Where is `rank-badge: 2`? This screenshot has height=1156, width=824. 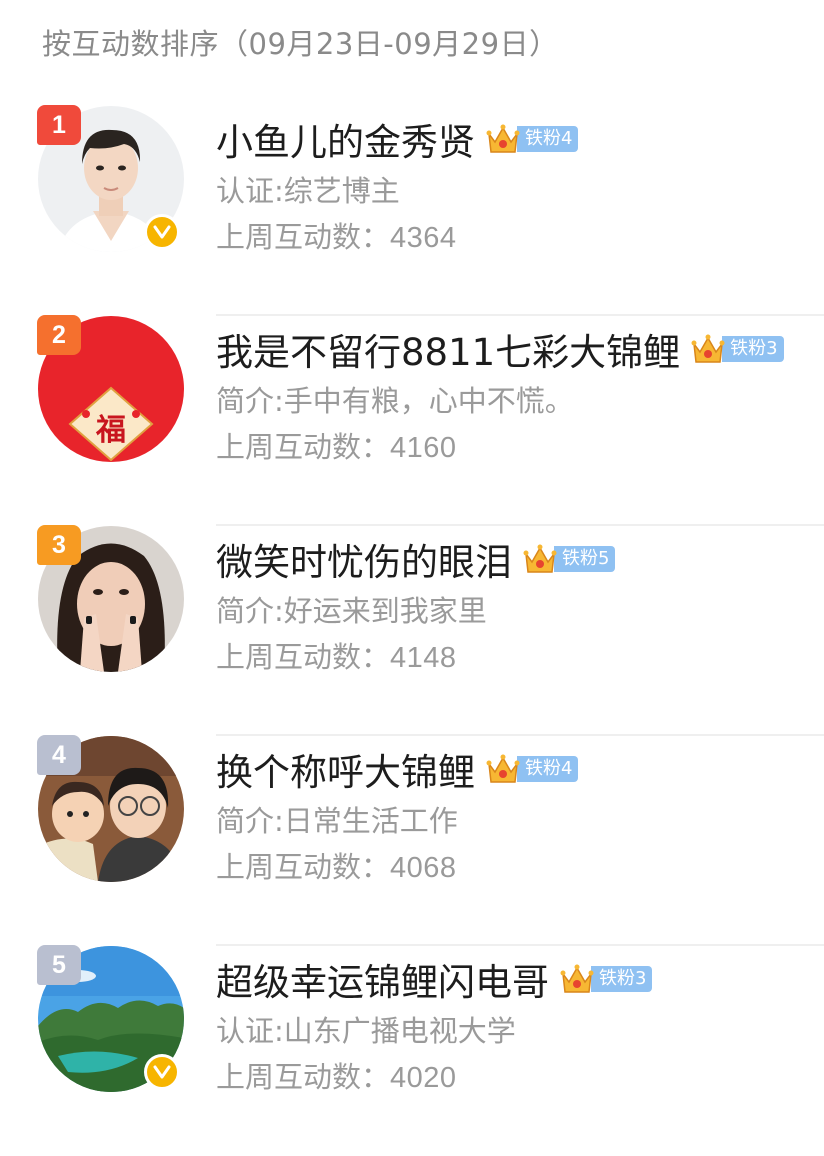
rank-badge: 2 is located at coordinates (59, 335).